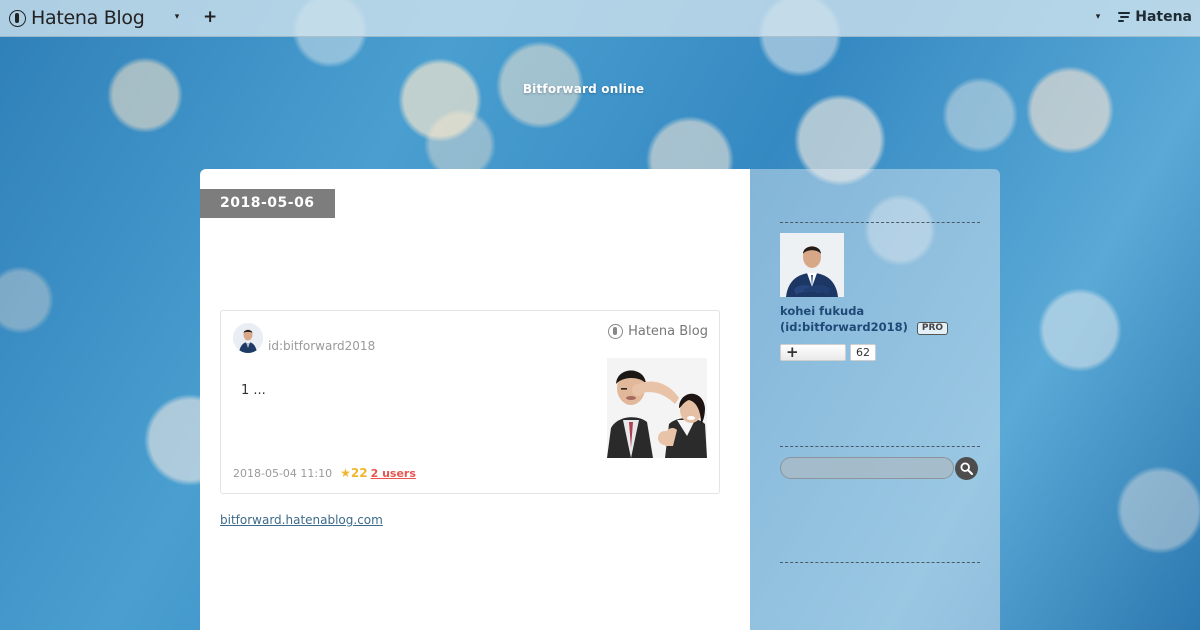  I want to click on search-input, so click(867, 468).